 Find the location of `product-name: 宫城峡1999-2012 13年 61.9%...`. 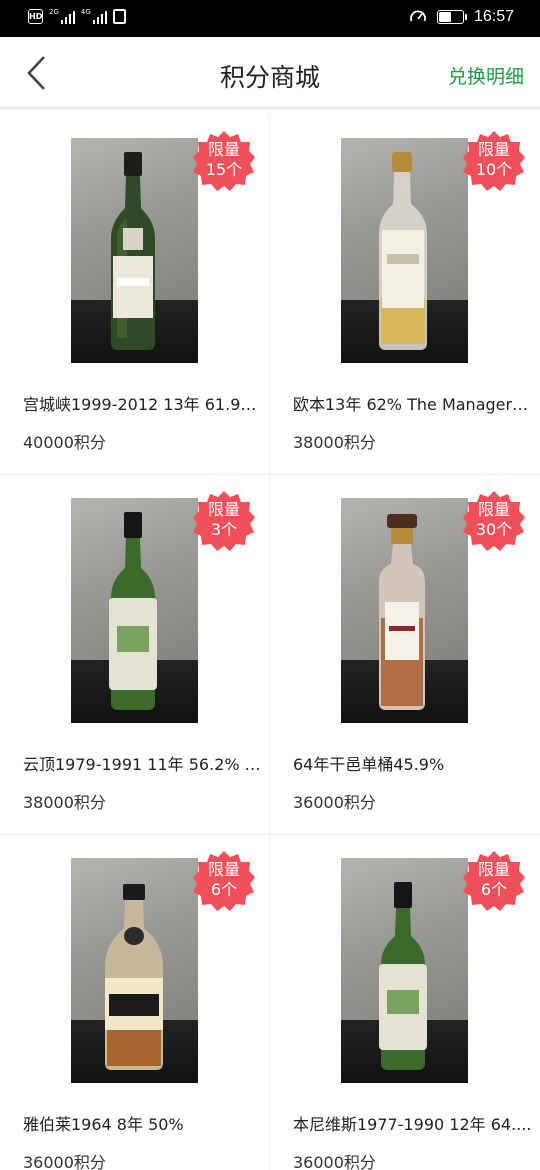

product-name: 宫城峡1999-2012 13年 61.9%... is located at coordinates (145, 404).